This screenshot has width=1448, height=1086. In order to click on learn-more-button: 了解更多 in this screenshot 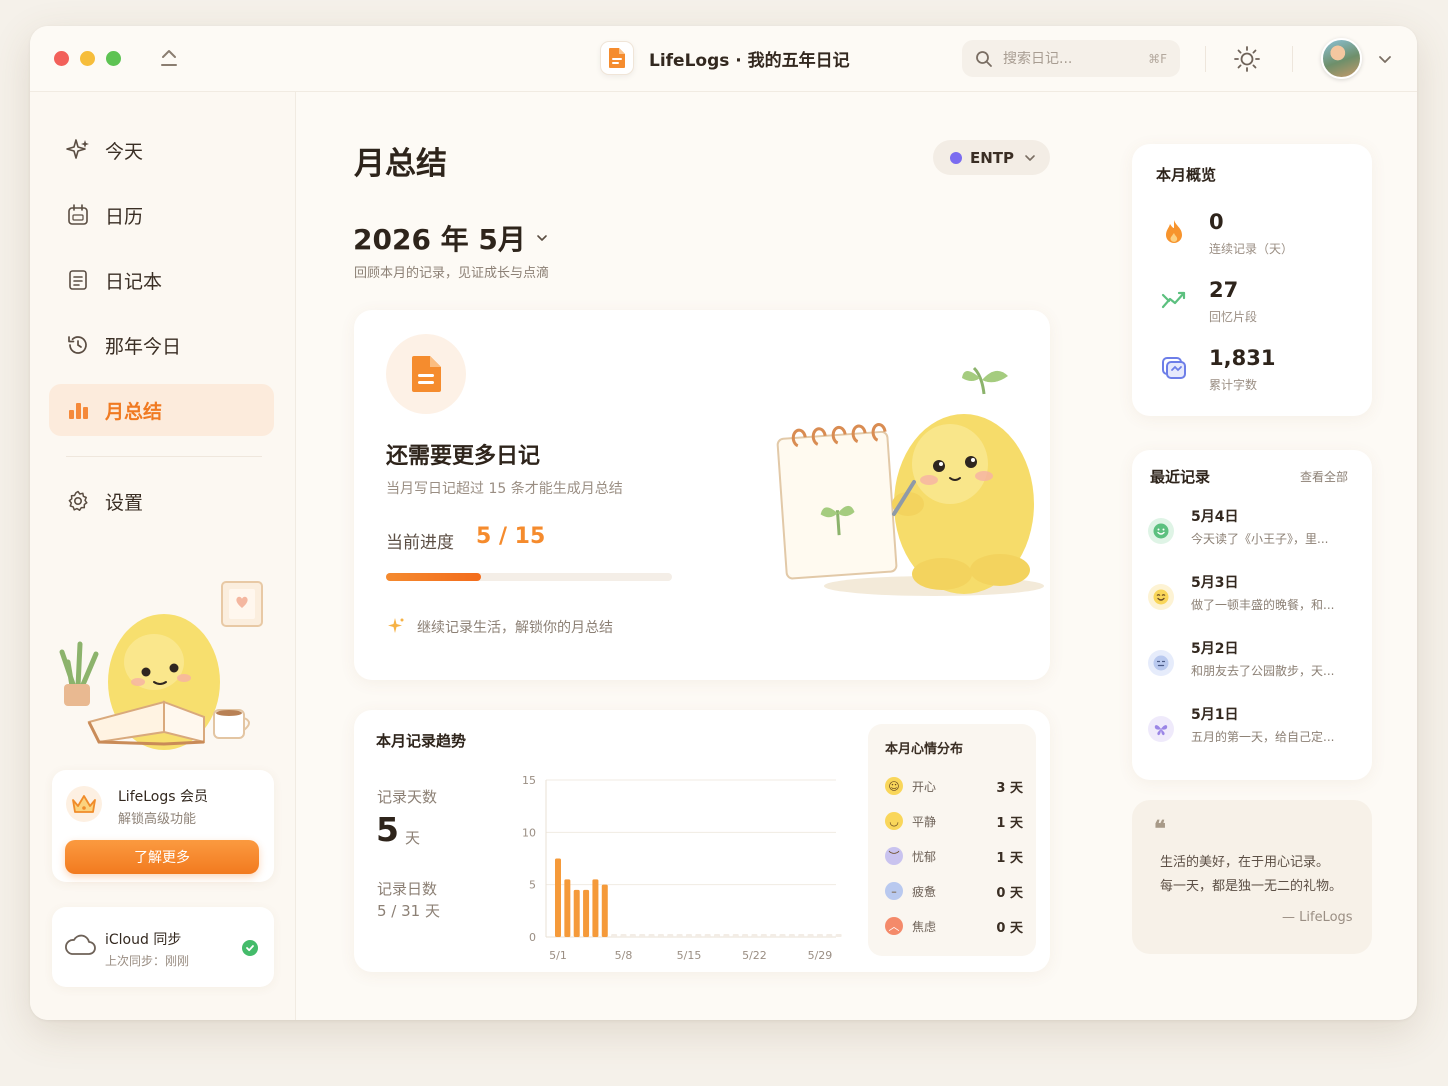, I will do `click(162, 857)`.